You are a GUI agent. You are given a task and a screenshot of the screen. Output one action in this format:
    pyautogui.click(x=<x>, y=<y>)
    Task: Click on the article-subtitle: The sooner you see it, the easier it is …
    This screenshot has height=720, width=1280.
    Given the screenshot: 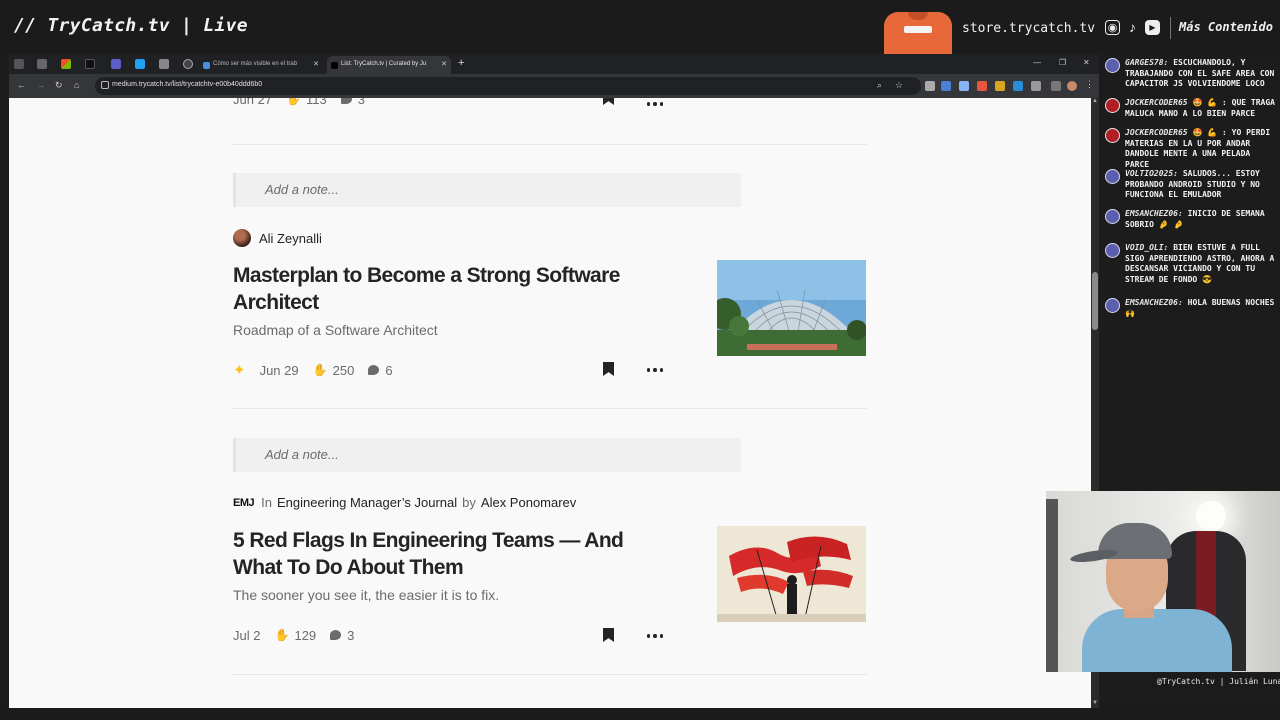 What is the action you would take?
    pyautogui.click(x=366, y=595)
    